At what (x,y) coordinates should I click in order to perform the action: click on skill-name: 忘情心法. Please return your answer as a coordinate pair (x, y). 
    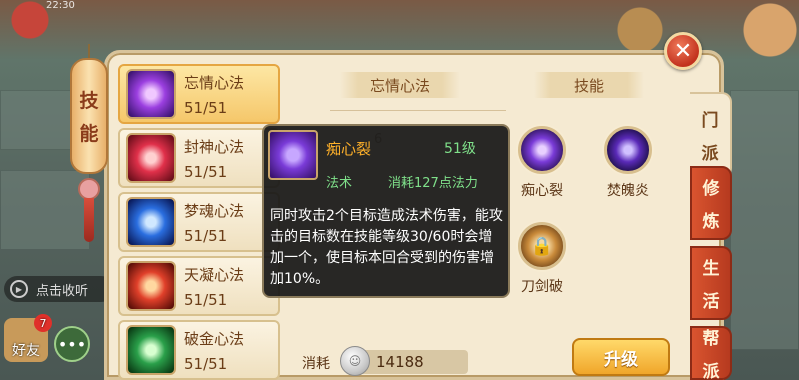
    Looking at the image, I should click on (214, 82).